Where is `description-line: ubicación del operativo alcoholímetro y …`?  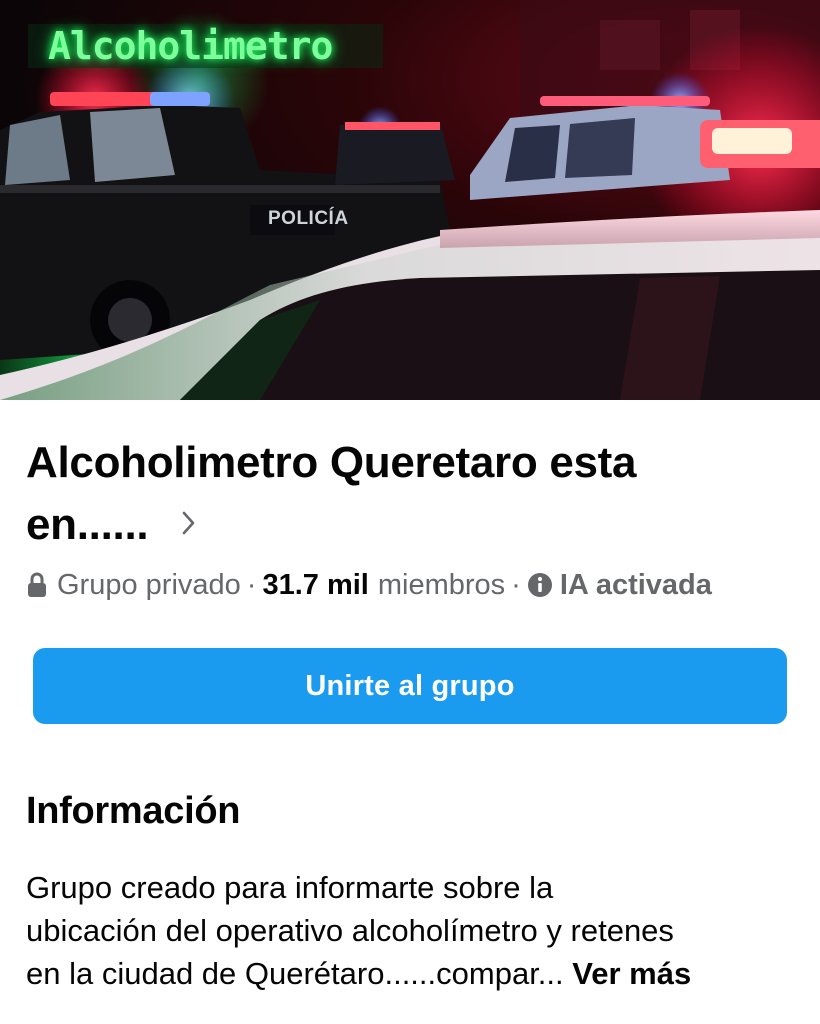 description-line: ubicación del operativo alcoholímetro y … is located at coordinates (350, 930).